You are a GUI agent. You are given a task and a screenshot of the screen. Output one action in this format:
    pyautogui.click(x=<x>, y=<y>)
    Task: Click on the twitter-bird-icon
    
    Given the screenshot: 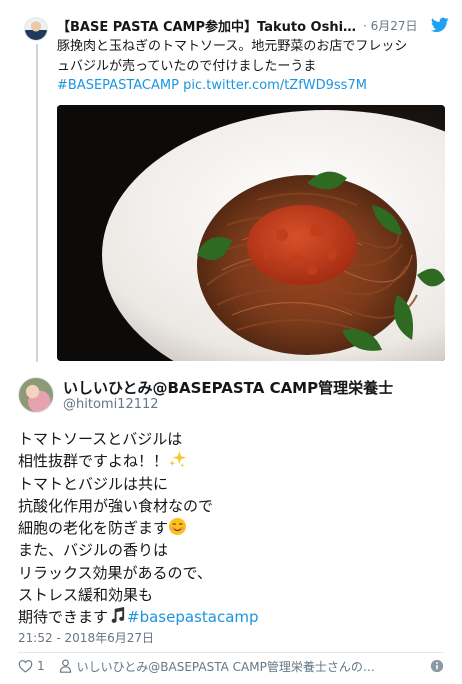 What is the action you would take?
    pyautogui.click(x=440, y=25)
    